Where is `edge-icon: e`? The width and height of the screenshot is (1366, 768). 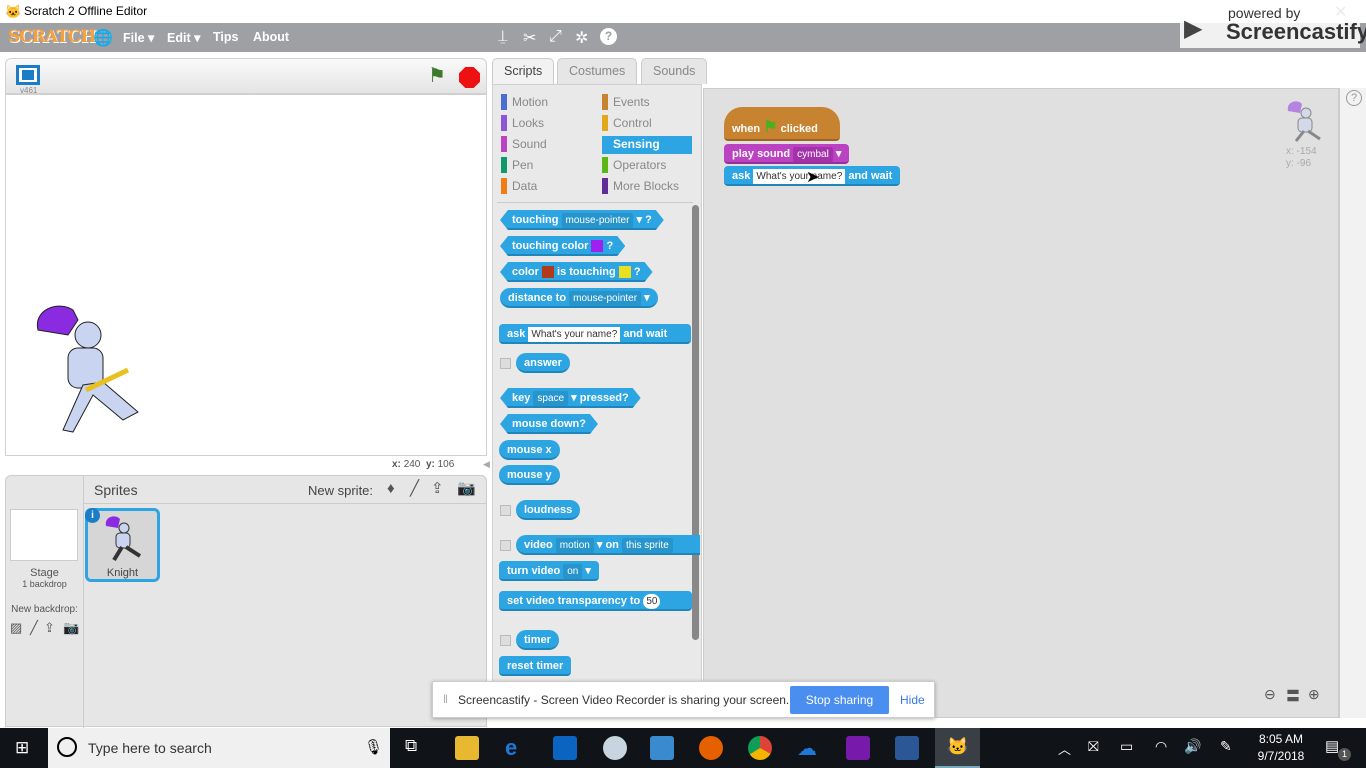 edge-icon: e is located at coordinates (517, 748).